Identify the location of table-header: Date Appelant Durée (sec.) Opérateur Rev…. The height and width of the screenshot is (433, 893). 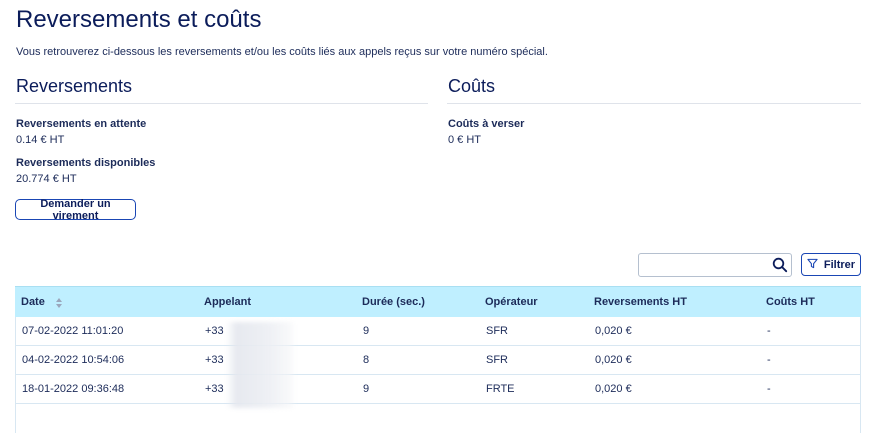
(438, 301).